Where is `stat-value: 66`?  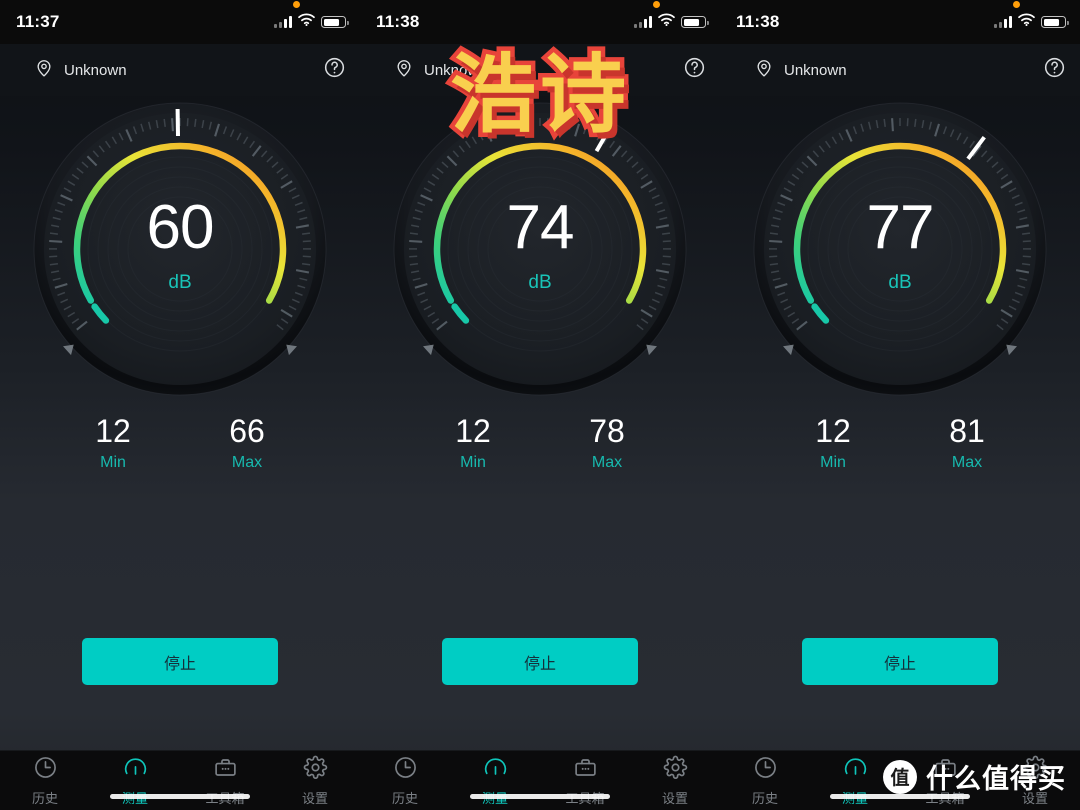 stat-value: 66 is located at coordinates (247, 431).